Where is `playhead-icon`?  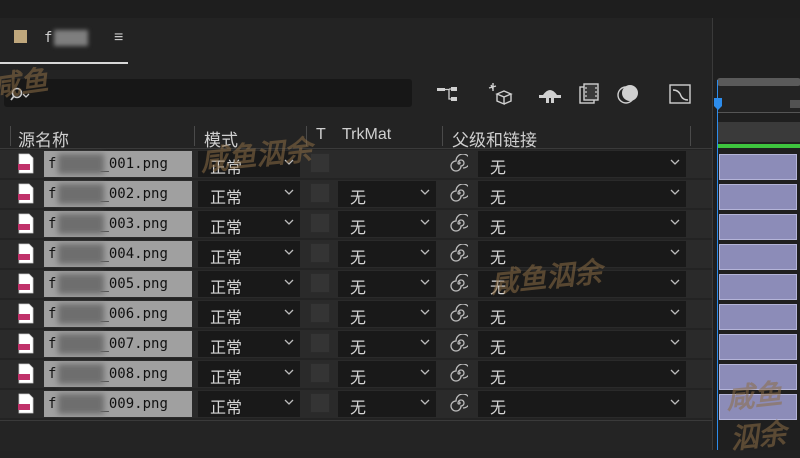 playhead-icon is located at coordinates (719, 103).